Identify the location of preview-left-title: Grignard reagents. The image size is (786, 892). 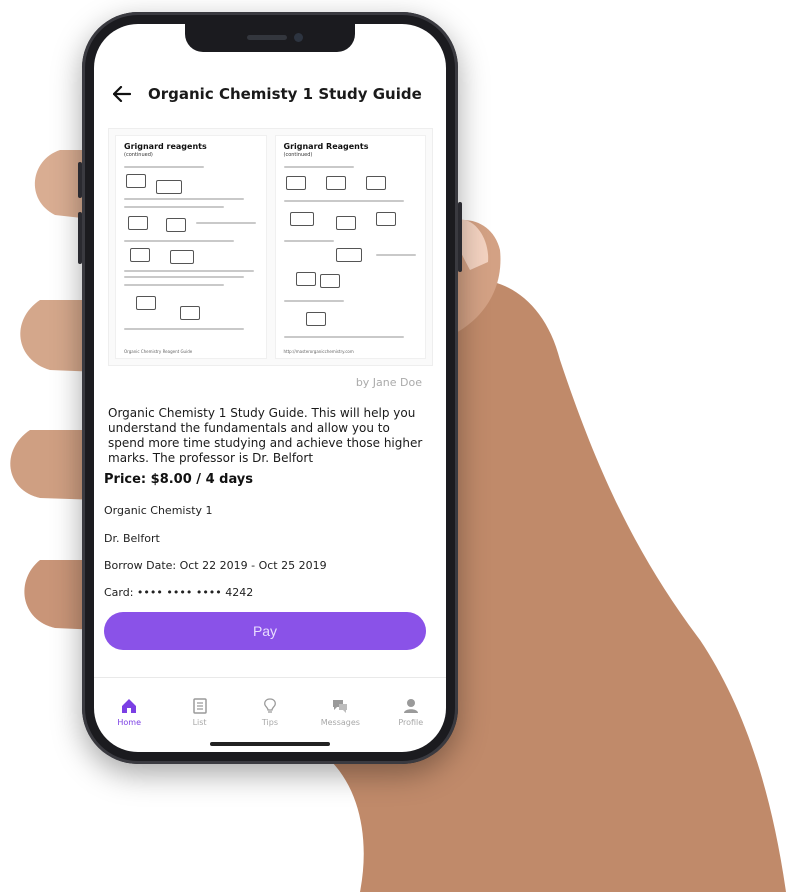
(165, 146).